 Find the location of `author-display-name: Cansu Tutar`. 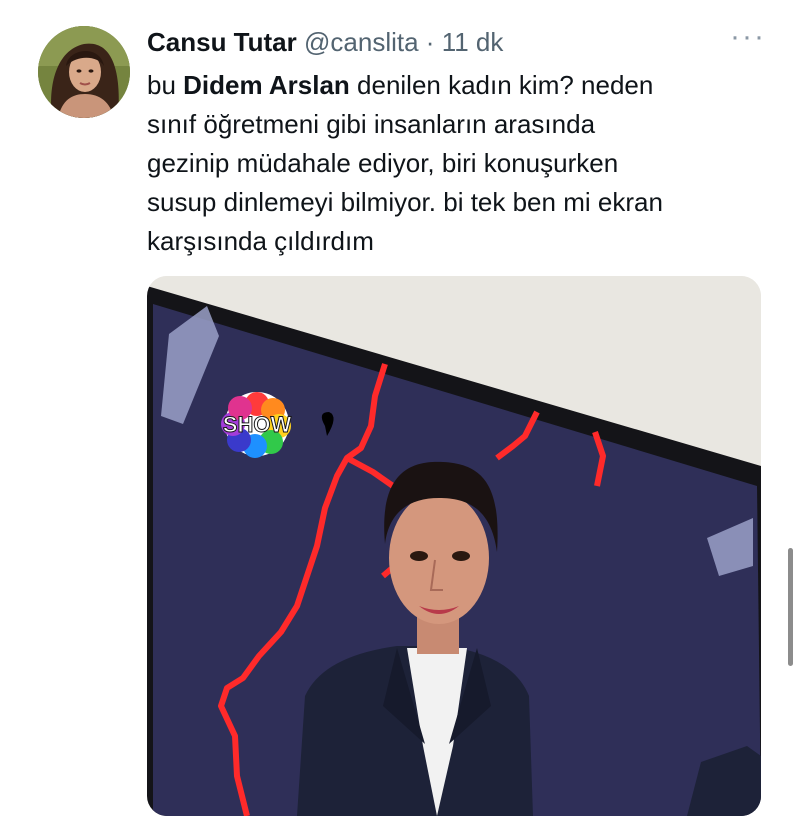

author-display-name: Cansu Tutar is located at coordinates (222, 42).